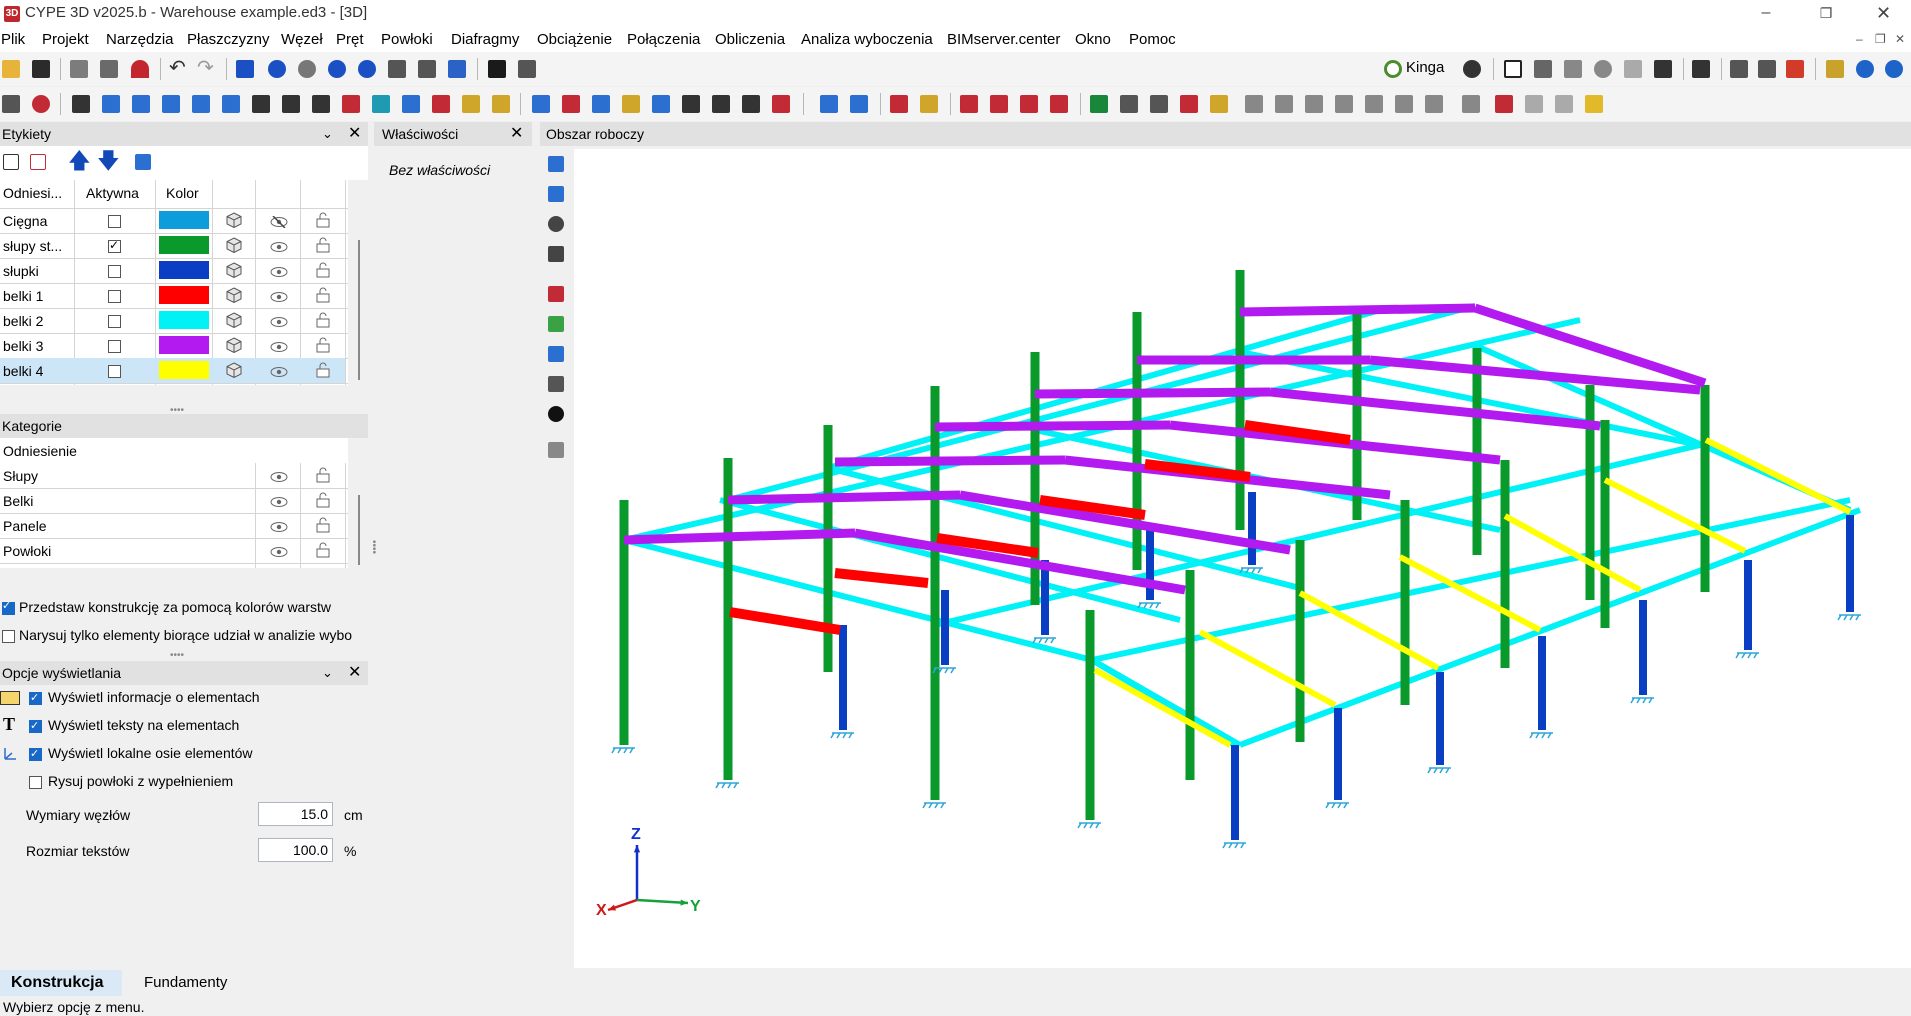 Image resolution: width=1911 pixels, height=1016 pixels. I want to click on table-icon, so click(11, 104).